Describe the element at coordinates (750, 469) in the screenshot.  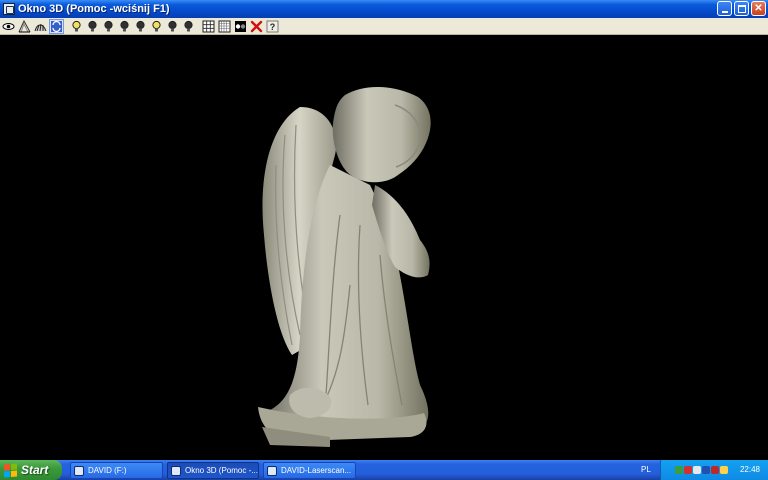
I see `clock: 22:48` at that location.